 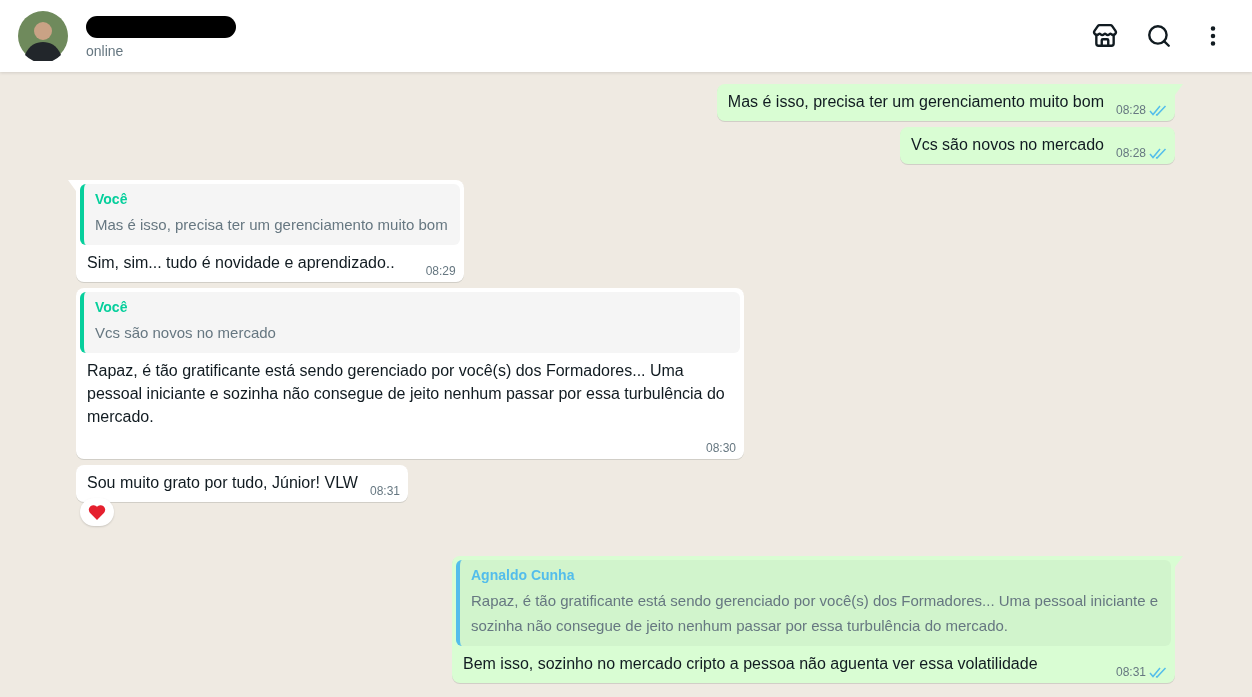 What do you see at coordinates (406, 394) in the screenshot?
I see `message-text: Rapaz, é tão gratificante está sendo gerenciado por você(s) dos Formadores... Uma pessoal iniciante e sozinha não consegue de jeito nenhum passar por essa turbulência do mercado.` at bounding box center [406, 394].